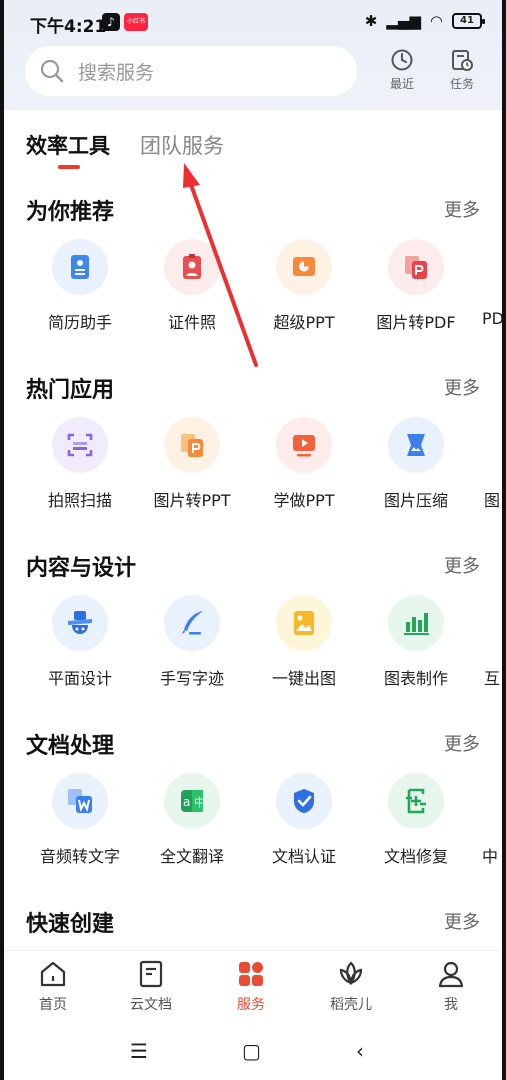  Describe the element at coordinates (351, 986) in the screenshot. I see `nav-docer: 稻壳儿` at that location.